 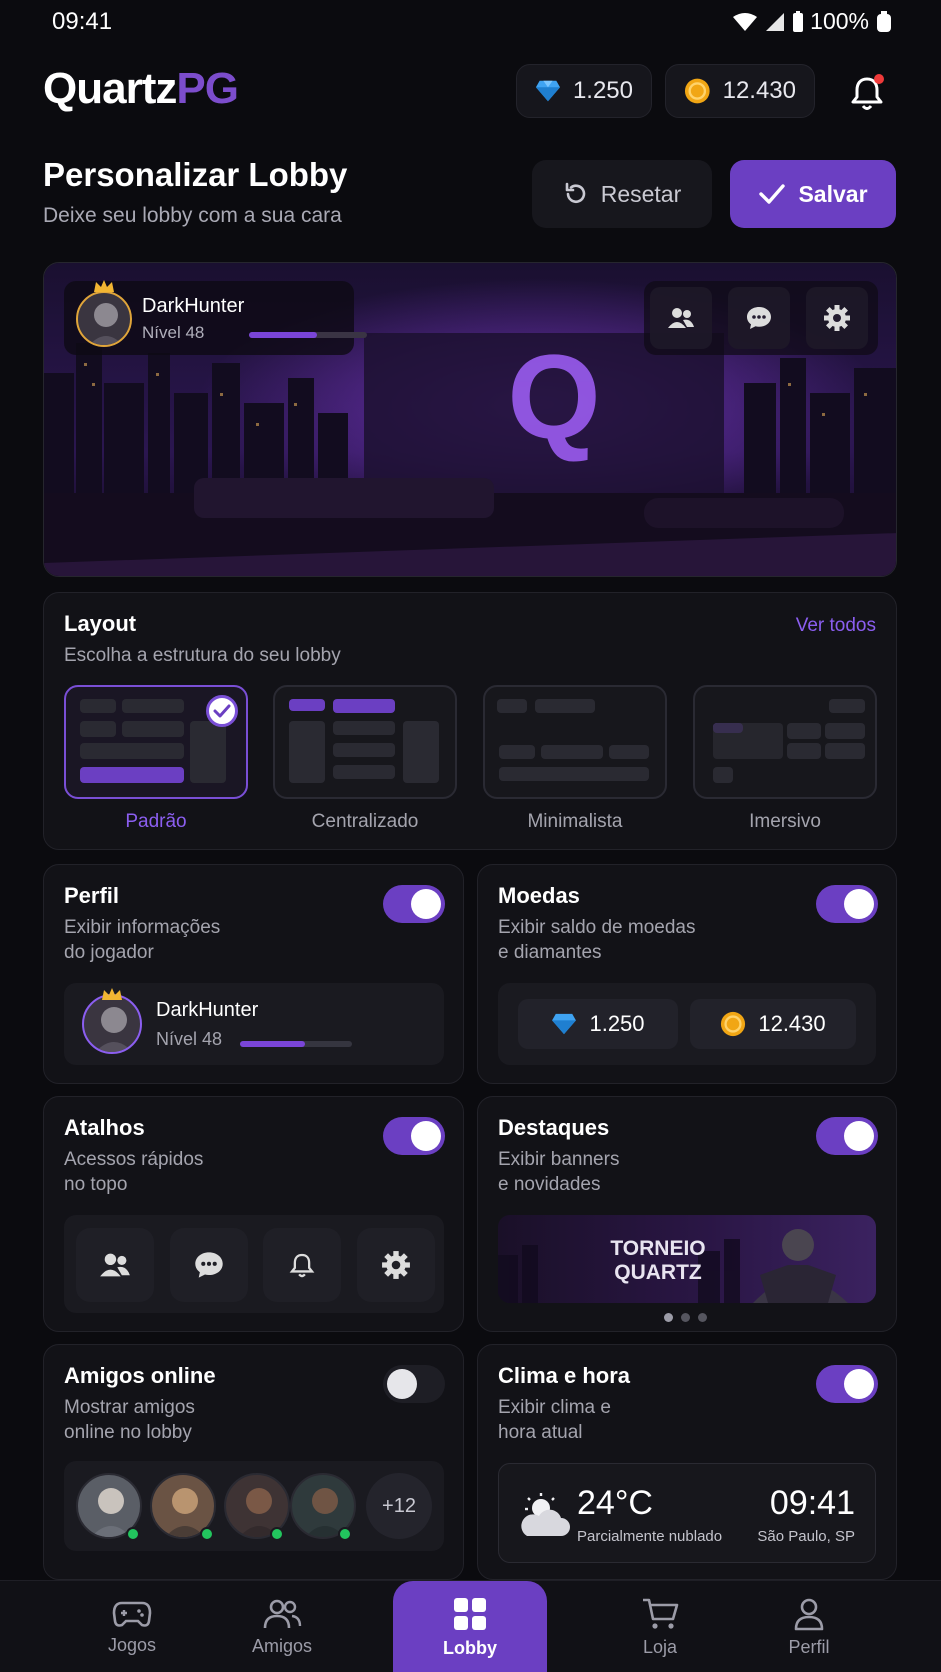 I want to click on reset-icon, so click(x=575, y=192).